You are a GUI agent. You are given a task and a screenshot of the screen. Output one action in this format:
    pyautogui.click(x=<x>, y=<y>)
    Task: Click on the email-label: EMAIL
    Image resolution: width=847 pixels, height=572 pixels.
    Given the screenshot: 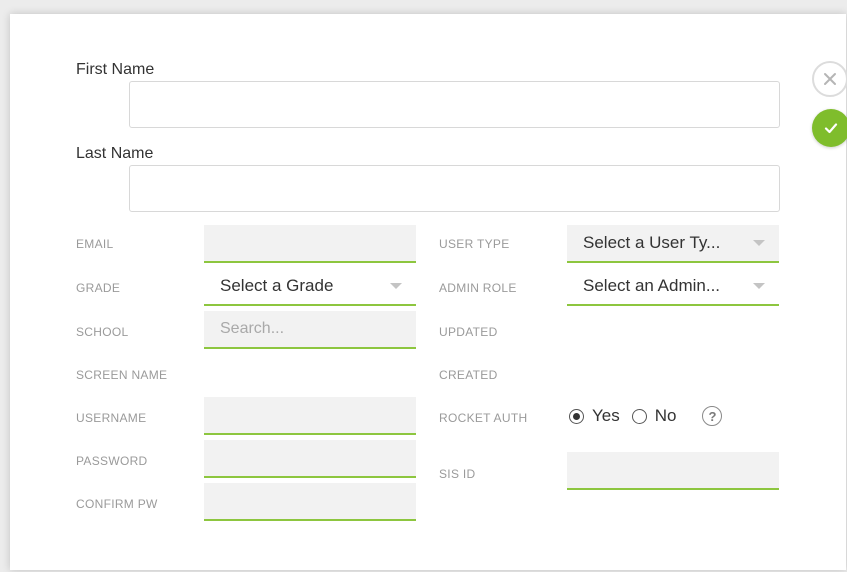 What is the action you would take?
    pyautogui.click(x=95, y=244)
    